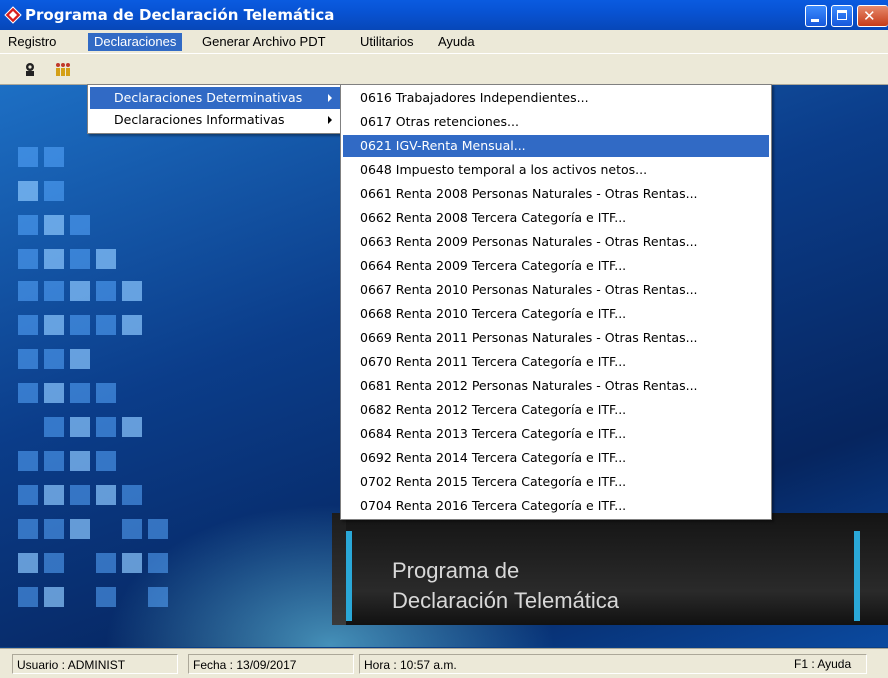 This screenshot has height=678, width=888. I want to click on settings-person-icon, so click(30, 69).